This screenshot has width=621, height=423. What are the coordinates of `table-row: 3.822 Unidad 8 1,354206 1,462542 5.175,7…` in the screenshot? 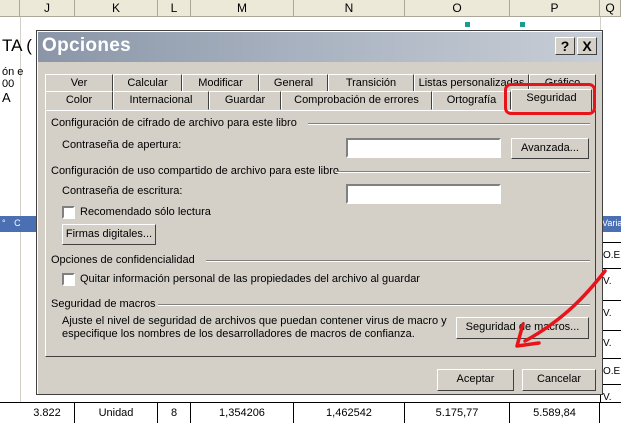 It's located at (310, 412).